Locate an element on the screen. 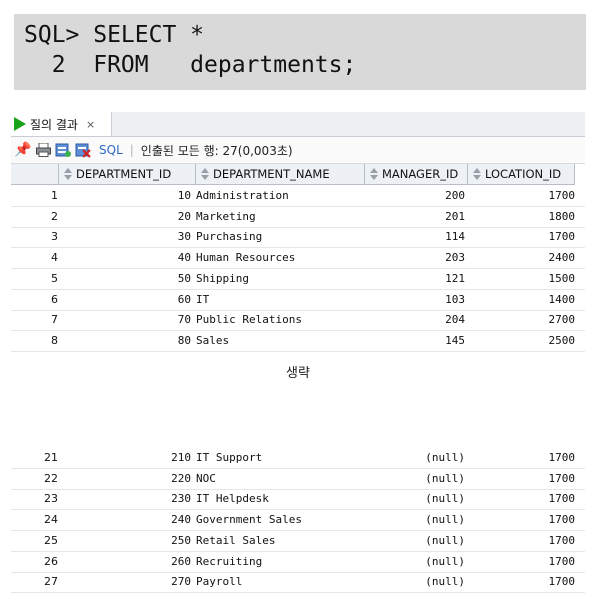 This screenshot has height=593, width=604. sql-line-2: 2 FROM departments; is located at coordinates (190, 65).